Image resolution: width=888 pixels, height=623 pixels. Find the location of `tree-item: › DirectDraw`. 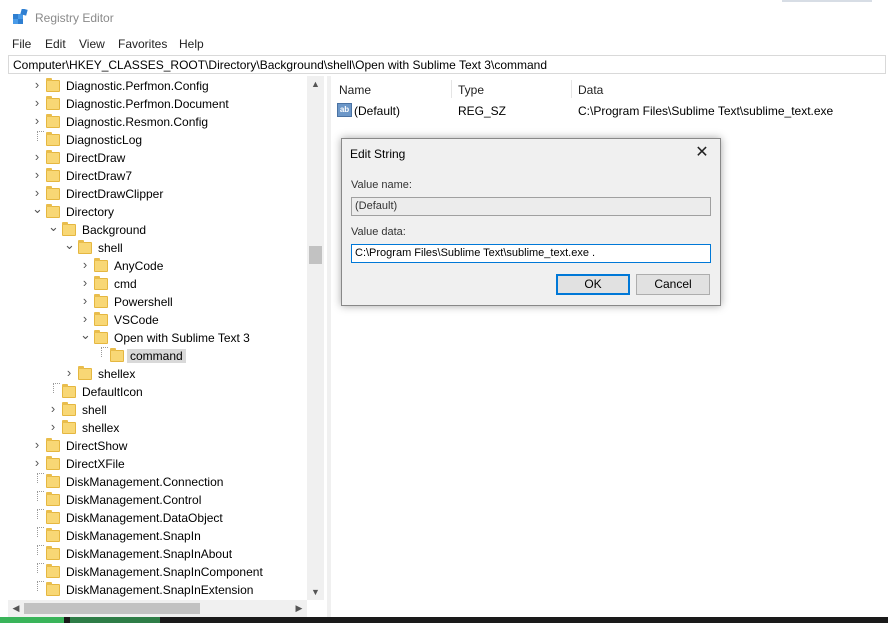

tree-item: › DirectDraw is located at coordinates (158, 158).